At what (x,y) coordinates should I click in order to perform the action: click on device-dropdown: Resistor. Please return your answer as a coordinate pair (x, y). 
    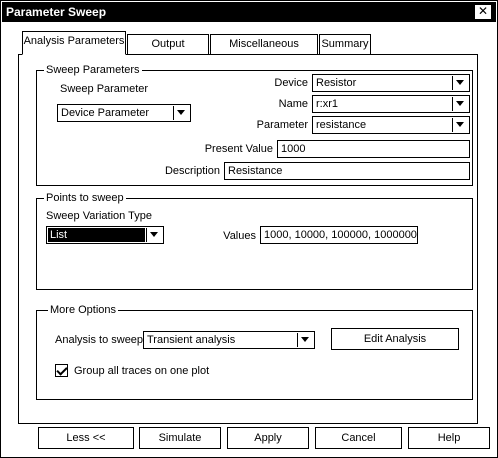
    Looking at the image, I should click on (391, 83).